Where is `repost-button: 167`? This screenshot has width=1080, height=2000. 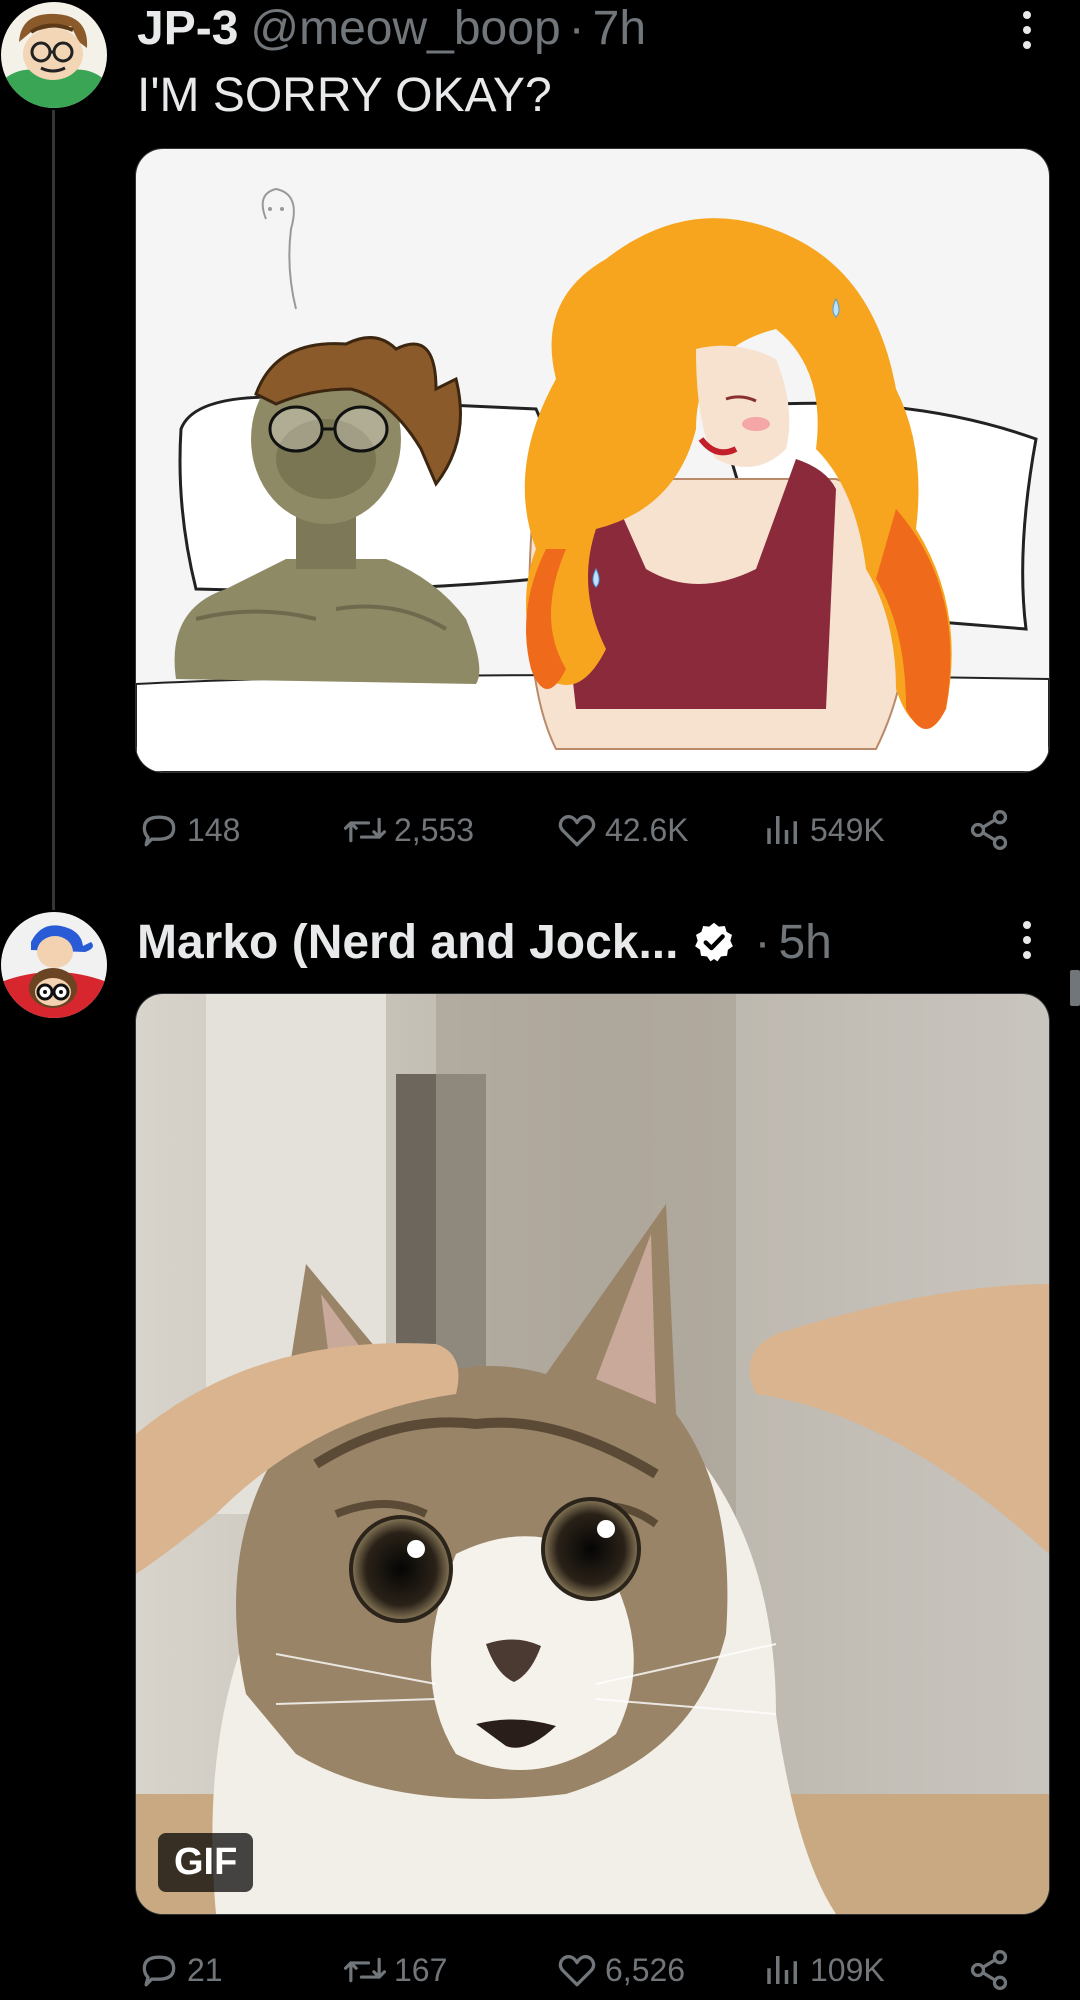
repost-button: 167 is located at coordinates (394, 1970).